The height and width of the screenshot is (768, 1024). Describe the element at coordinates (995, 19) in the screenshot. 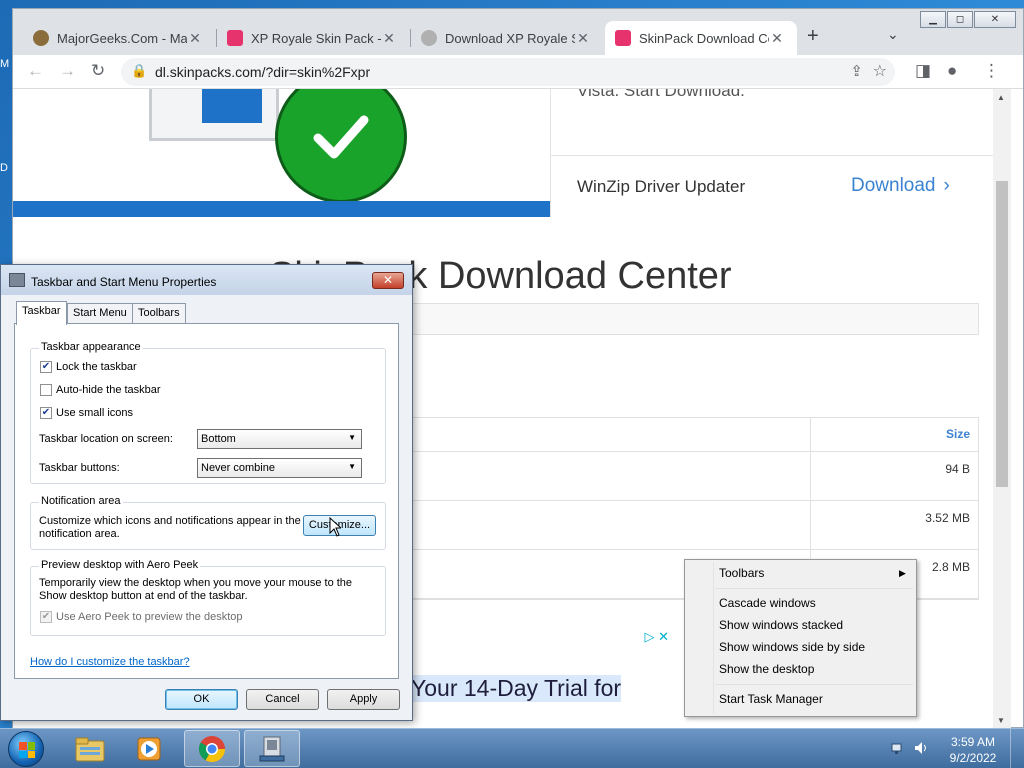

I see `close-window-button: ✕` at that location.